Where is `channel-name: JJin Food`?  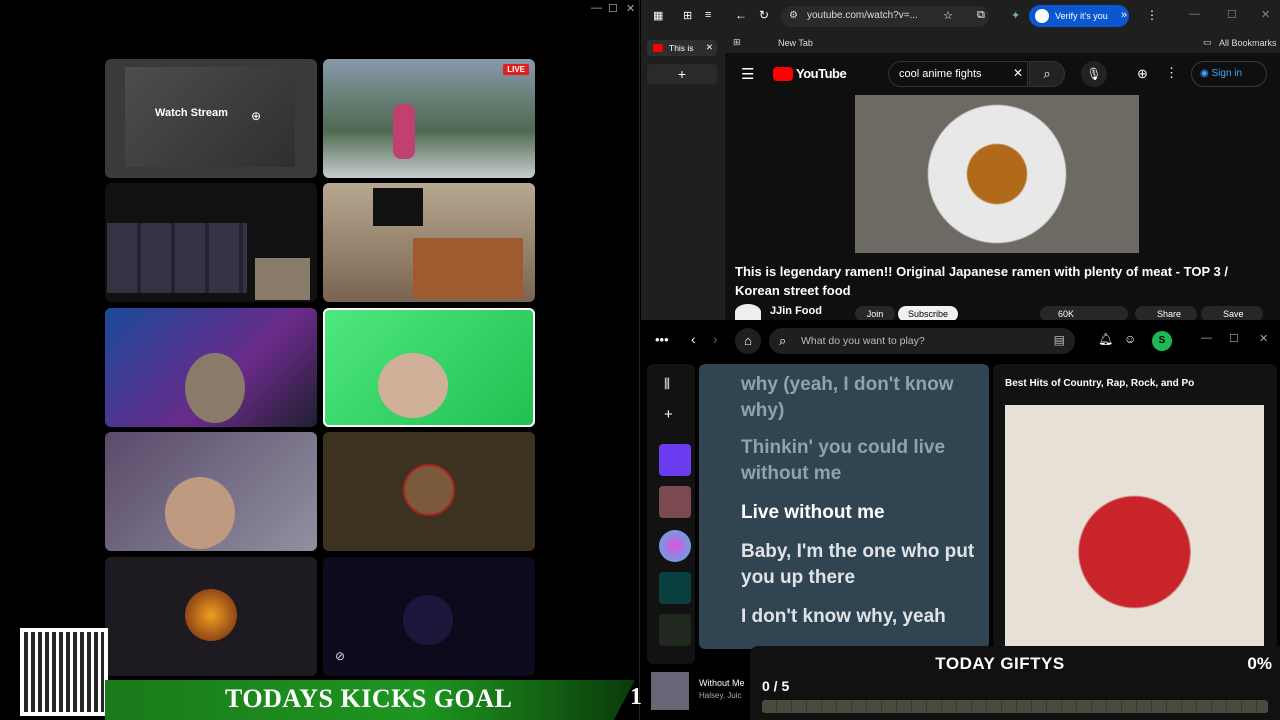
channel-name: JJin Food is located at coordinates (796, 311).